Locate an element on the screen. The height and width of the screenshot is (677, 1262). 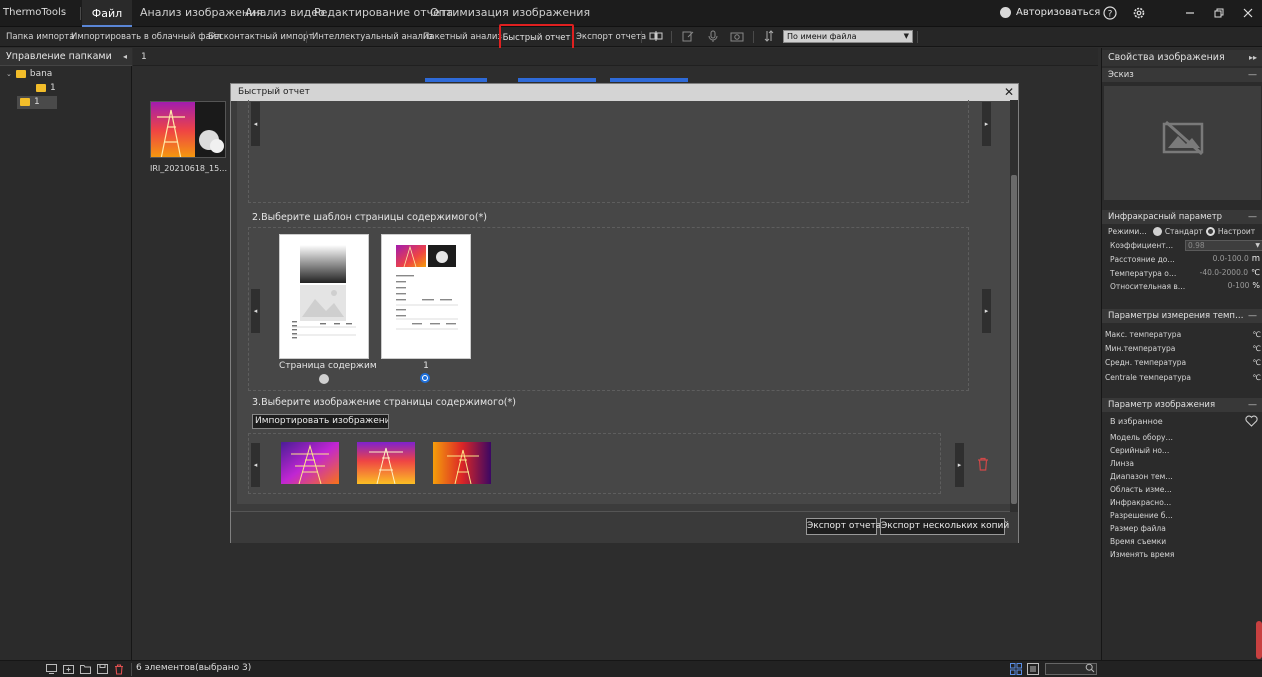
chevron-down-icon: ▼ is located at coordinates (906, 36).